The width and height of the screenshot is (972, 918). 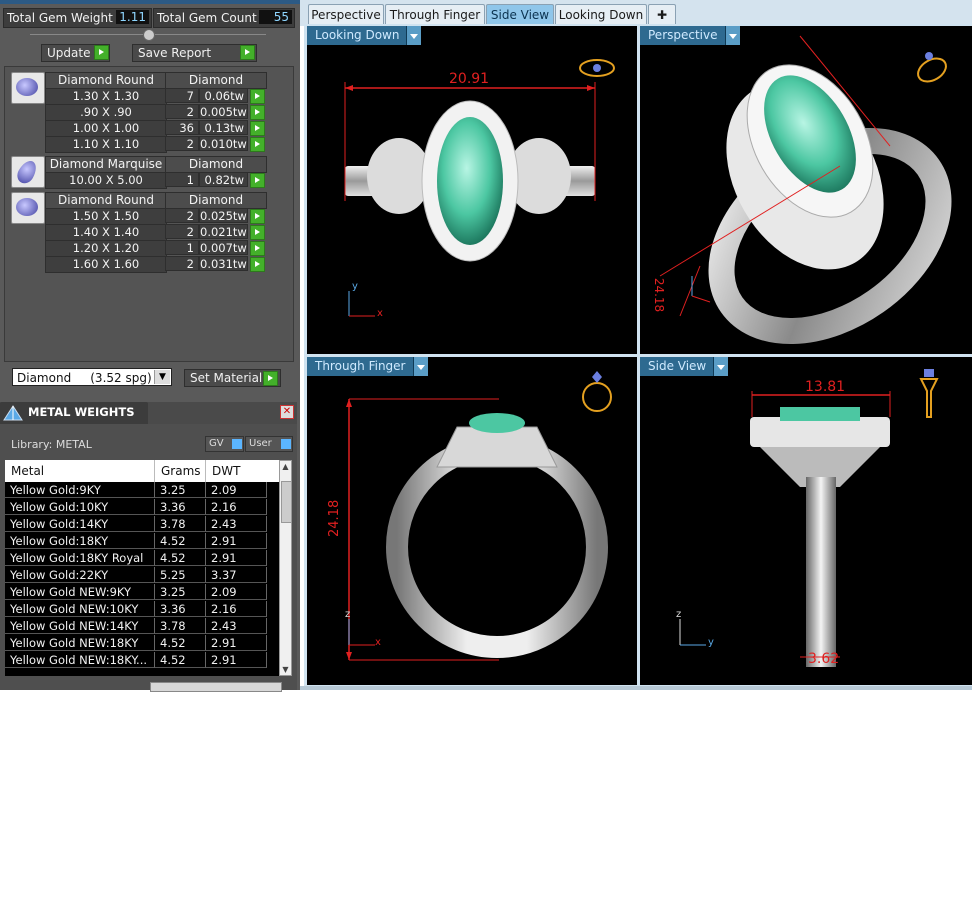 What do you see at coordinates (149, 35) in the screenshot?
I see `splitter-handle` at bounding box center [149, 35].